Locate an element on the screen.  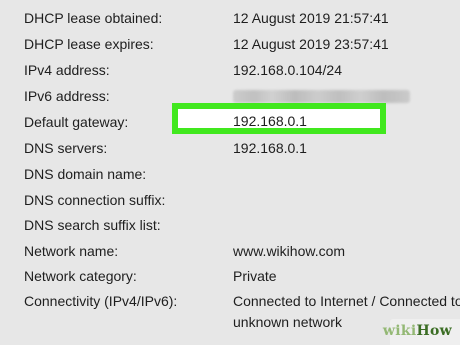
property-row-dns-domain: DNS domain name: is located at coordinates (230, 176).